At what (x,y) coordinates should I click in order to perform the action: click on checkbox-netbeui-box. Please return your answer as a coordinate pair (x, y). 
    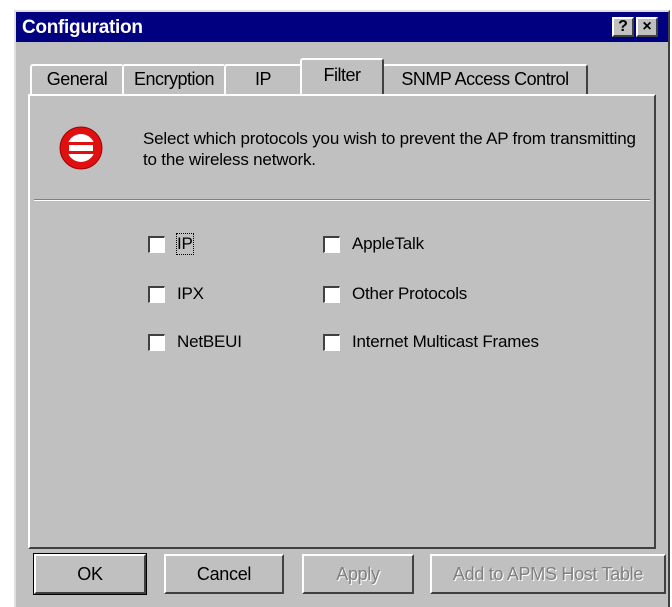
    Looking at the image, I should click on (156, 342).